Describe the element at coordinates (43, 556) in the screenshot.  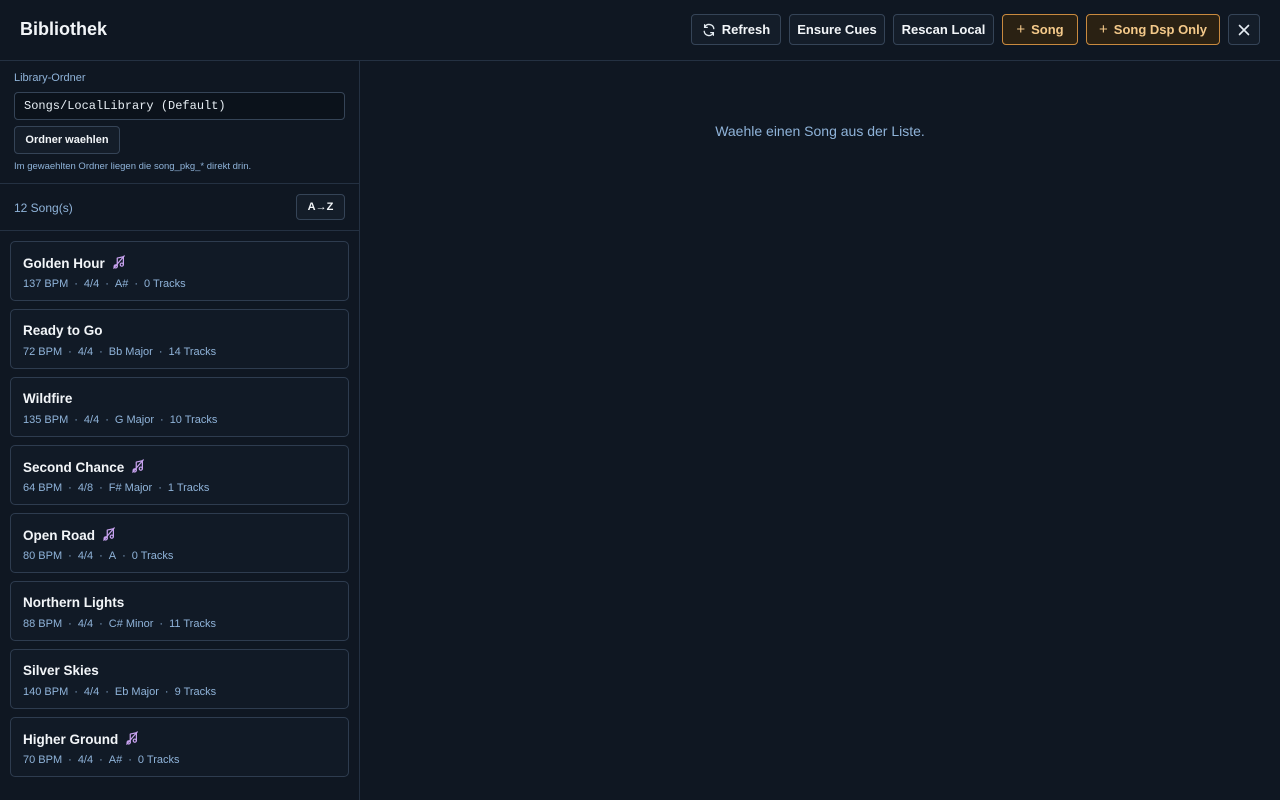
I see `song-bpm: 80 BPM` at that location.